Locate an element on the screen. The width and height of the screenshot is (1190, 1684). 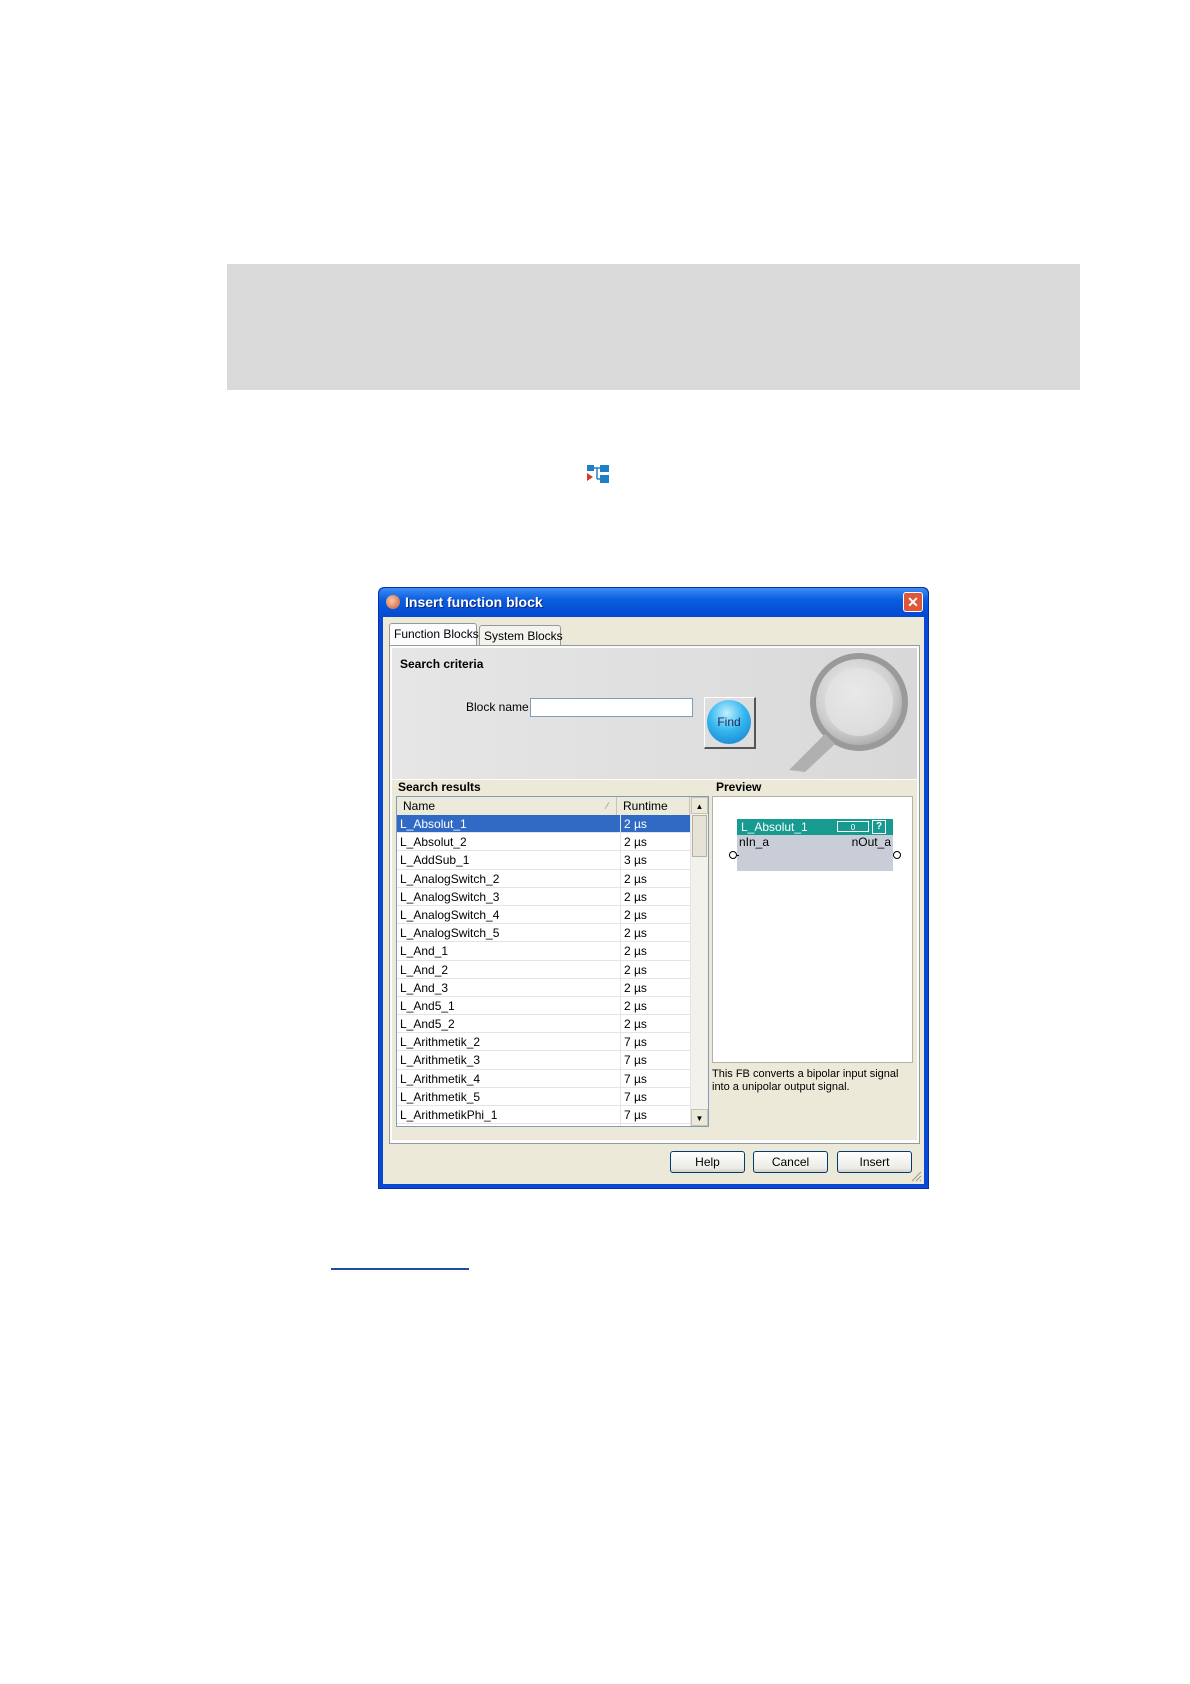
table-row: L_AddSub_1 3 µs is located at coordinates (544, 860).